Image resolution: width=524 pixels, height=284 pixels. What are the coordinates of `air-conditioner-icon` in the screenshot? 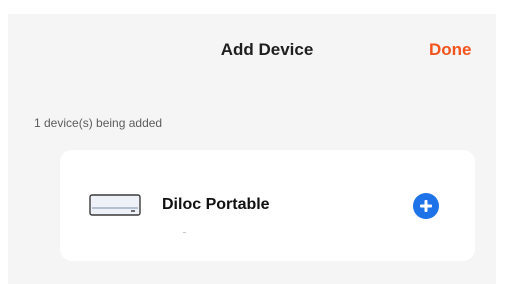 It's located at (115, 205).